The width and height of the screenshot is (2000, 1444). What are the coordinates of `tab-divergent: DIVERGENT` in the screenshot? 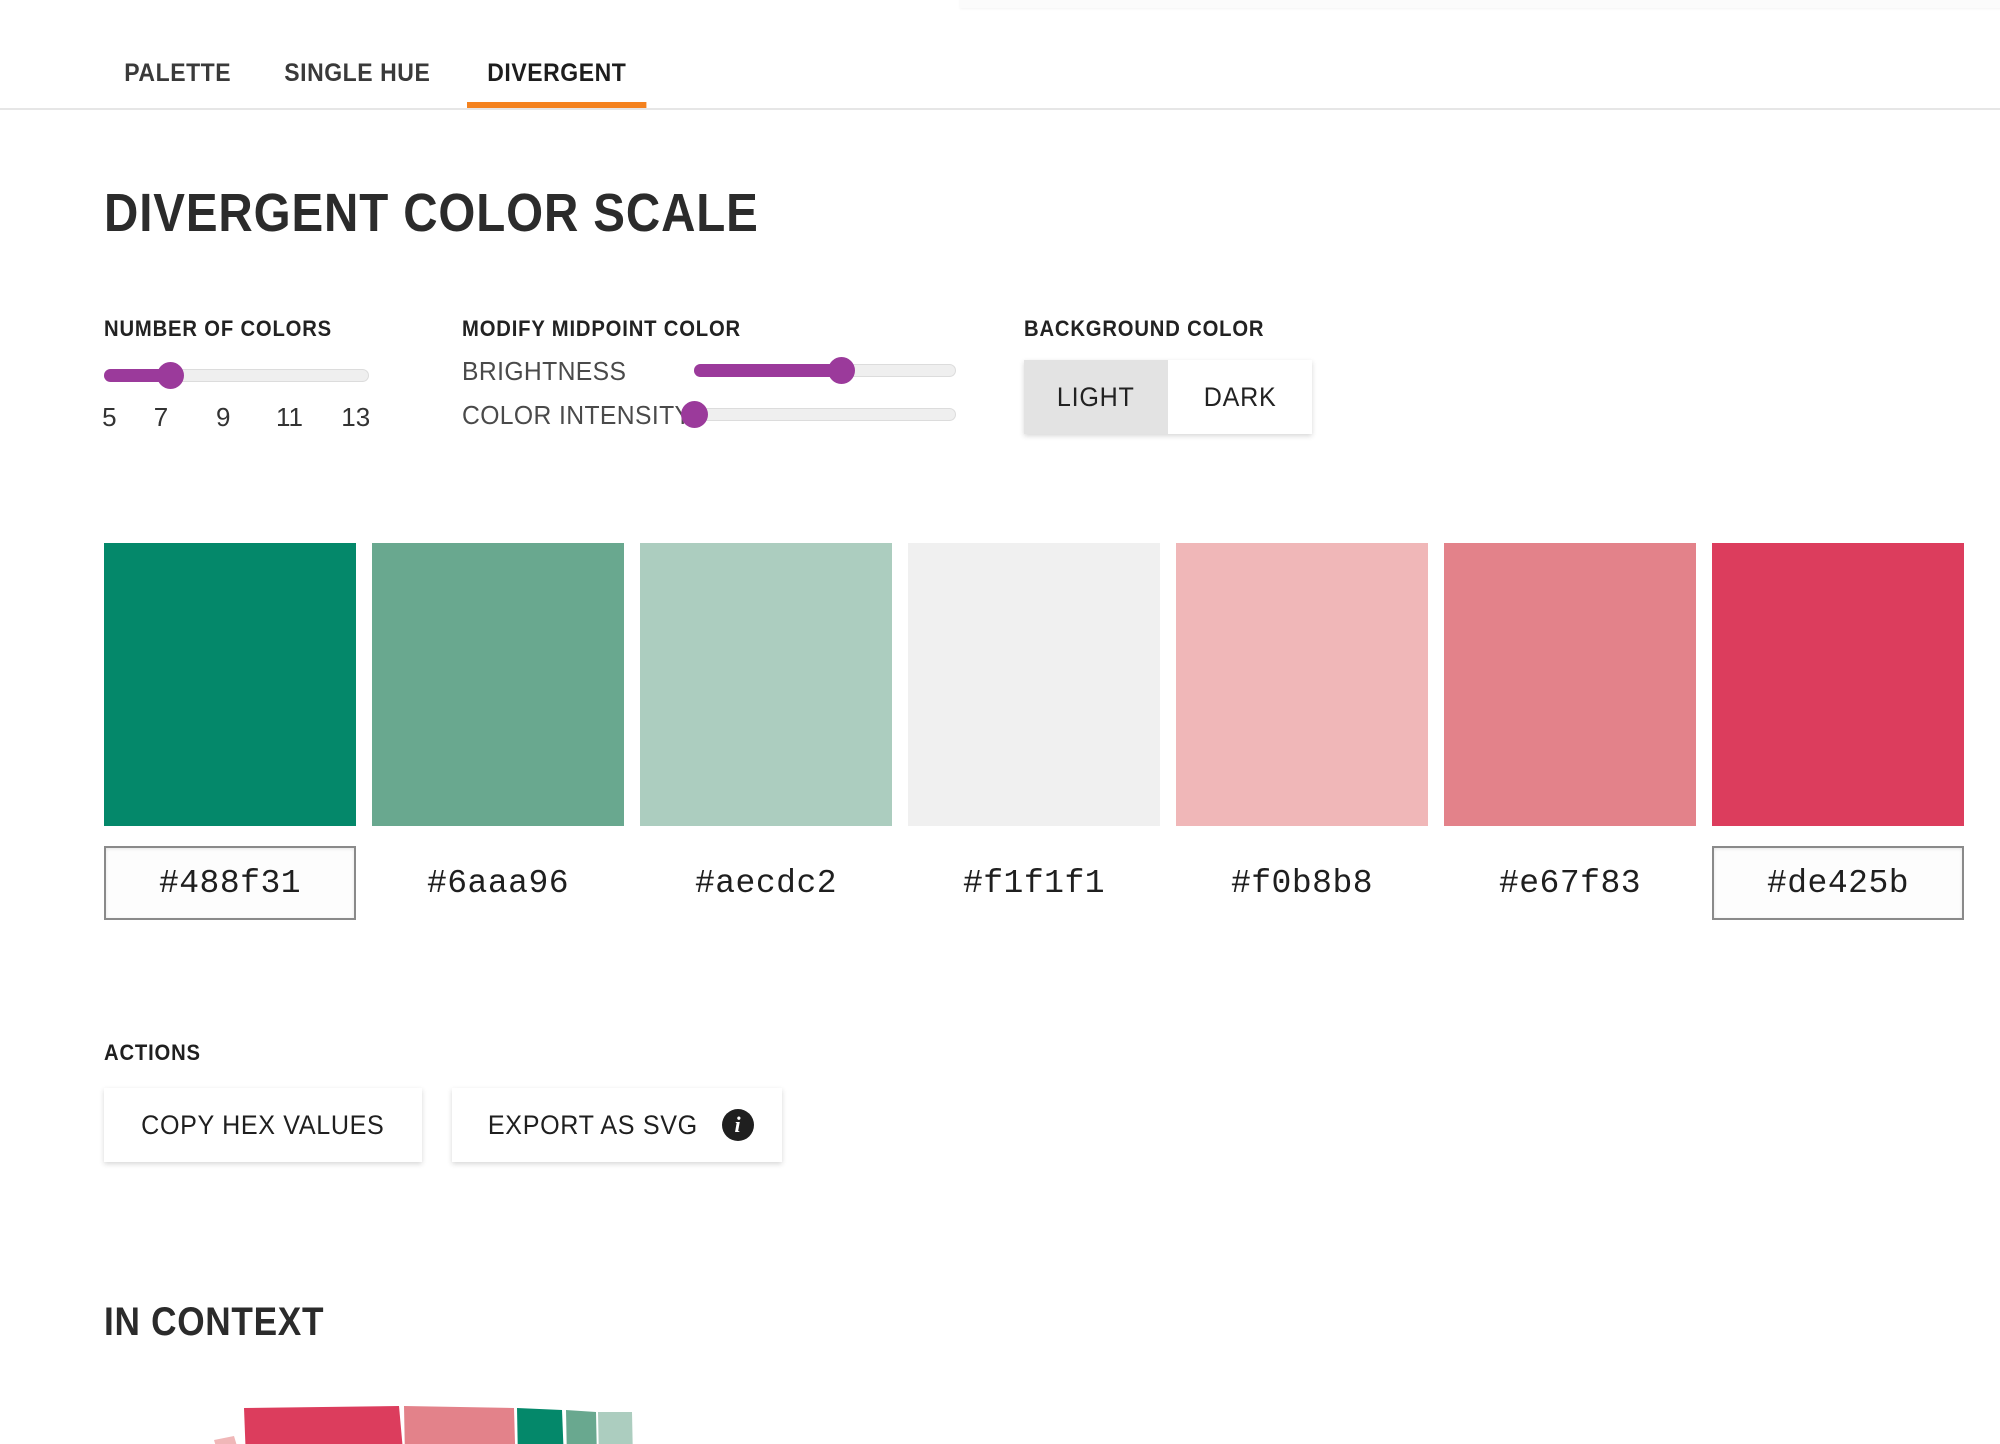 It's located at (557, 83).